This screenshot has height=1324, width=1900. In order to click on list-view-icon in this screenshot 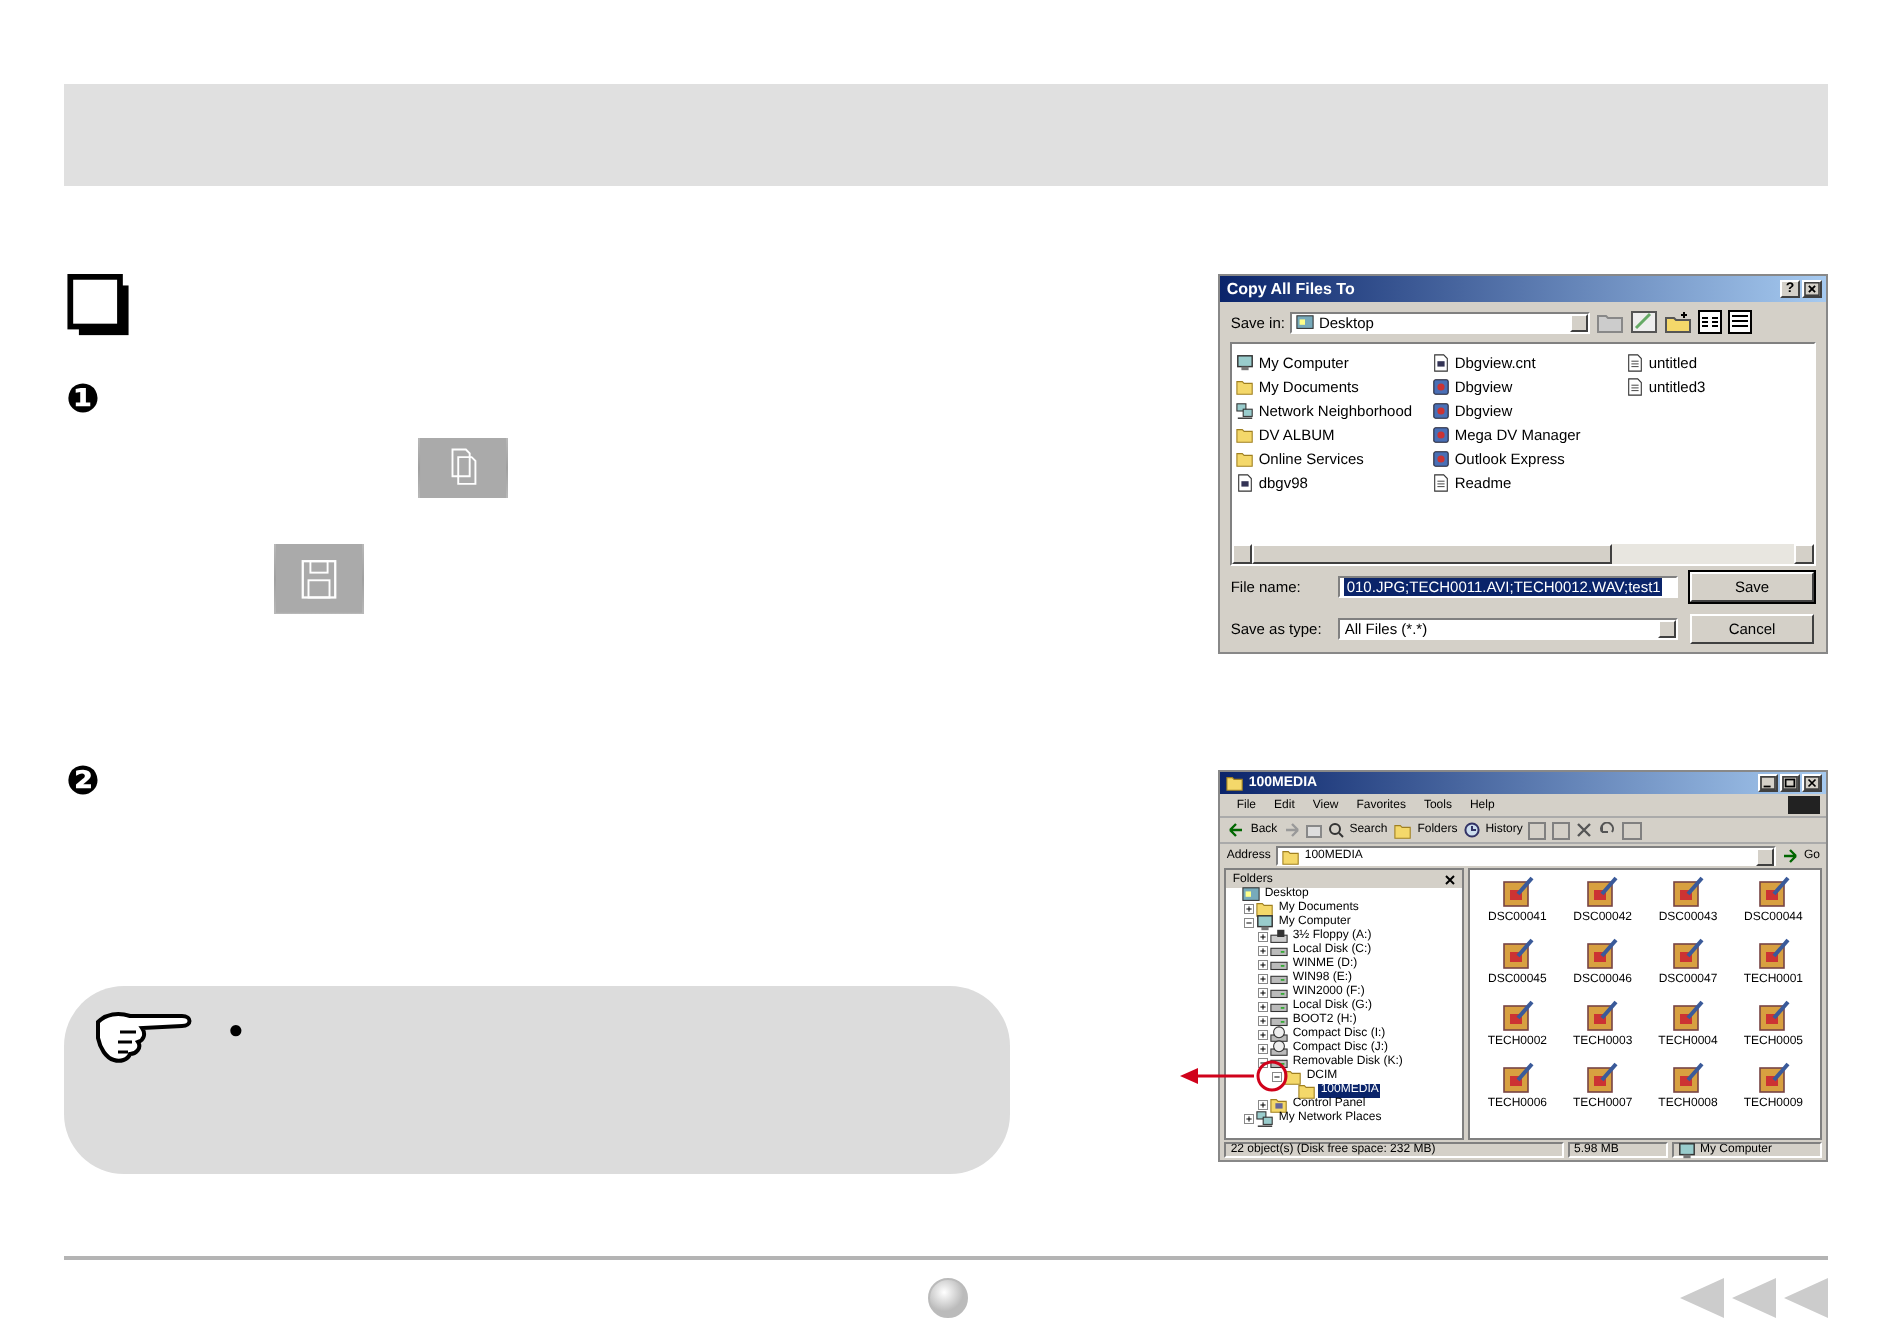, I will do `click(1710, 322)`.